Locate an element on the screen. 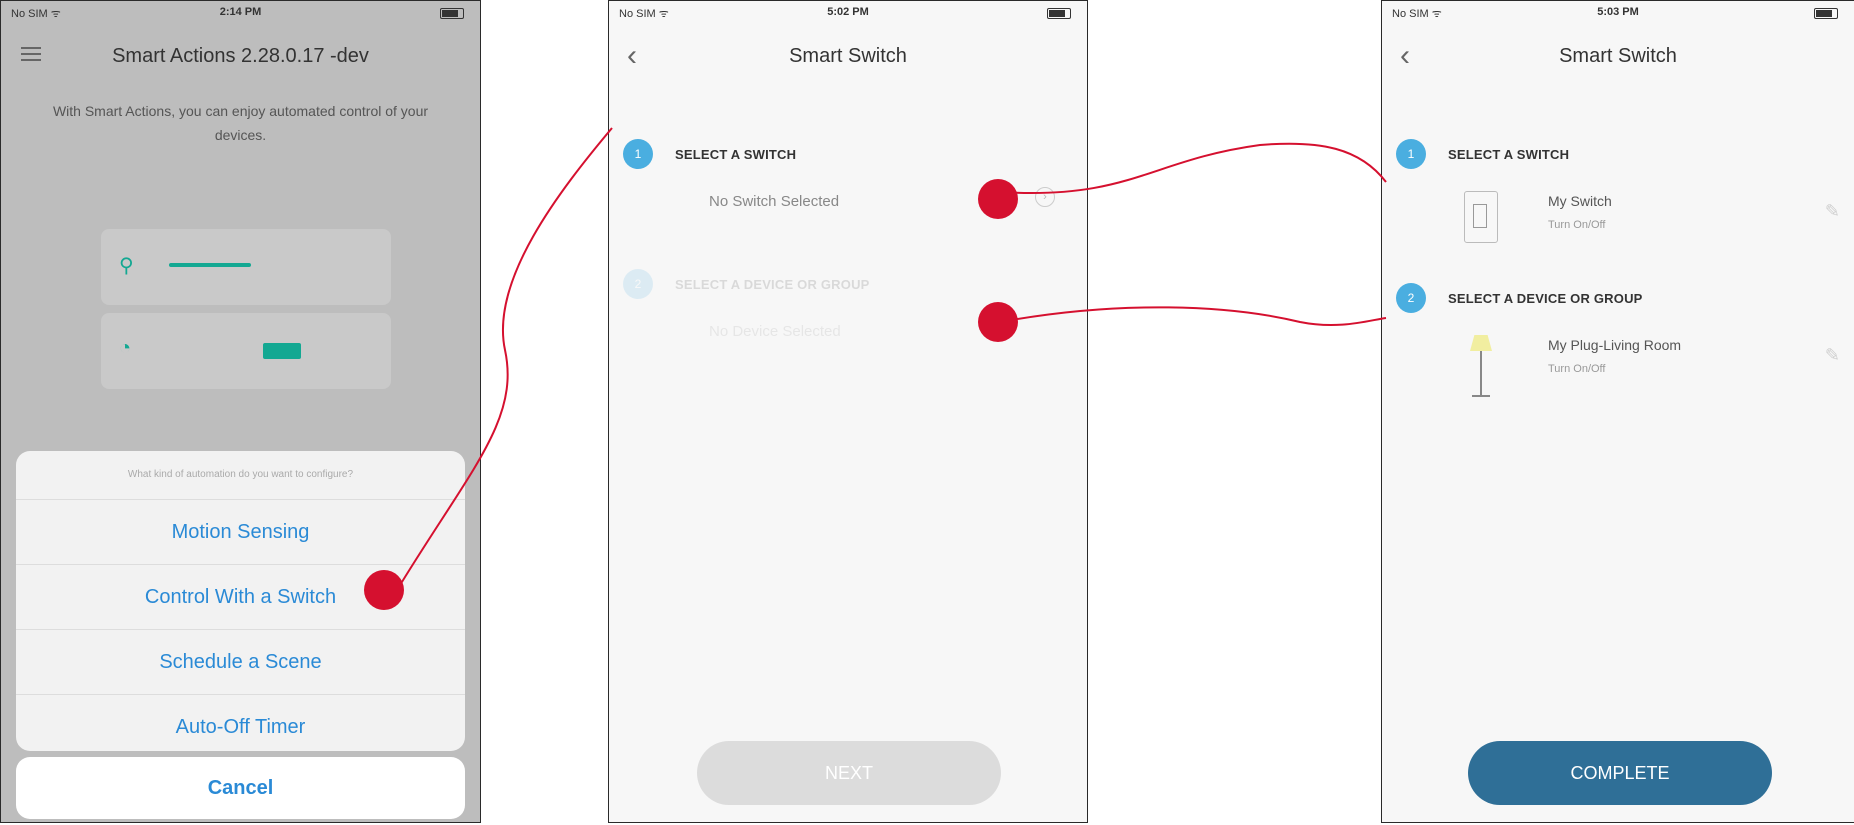  switch-action: Turn On/Off is located at coordinates (1577, 225).